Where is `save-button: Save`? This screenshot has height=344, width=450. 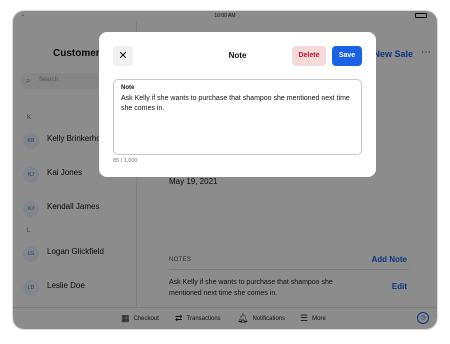 save-button: Save is located at coordinates (347, 56).